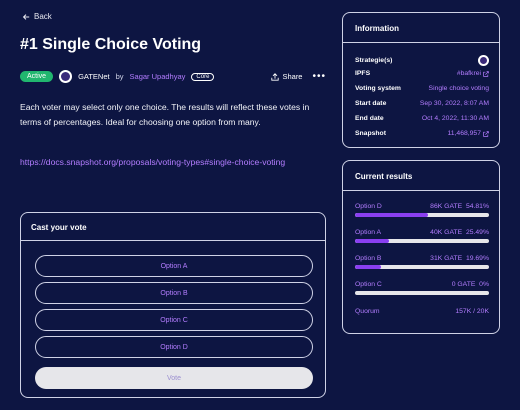 Image resolution: width=520 pixels, height=410 pixels. Describe the element at coordinates (484, 284) in the screenshot. I see `result-percent: 0%` at that location.